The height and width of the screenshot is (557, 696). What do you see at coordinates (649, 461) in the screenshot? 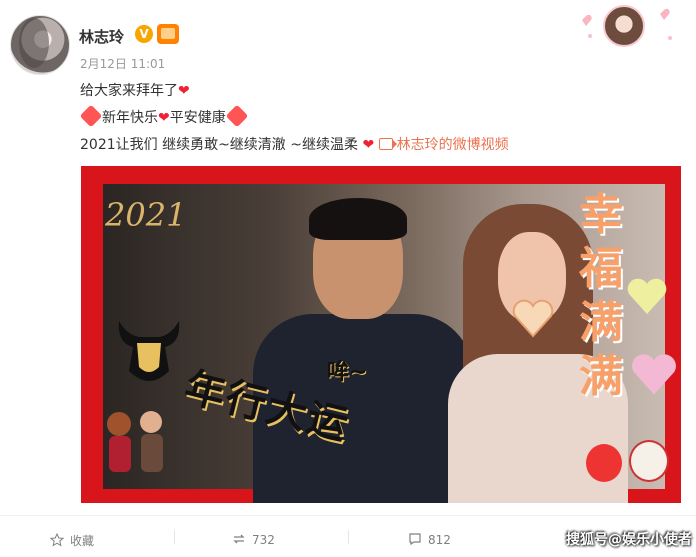
I see `daruma-white-icon` at bounding box center [649, 461].